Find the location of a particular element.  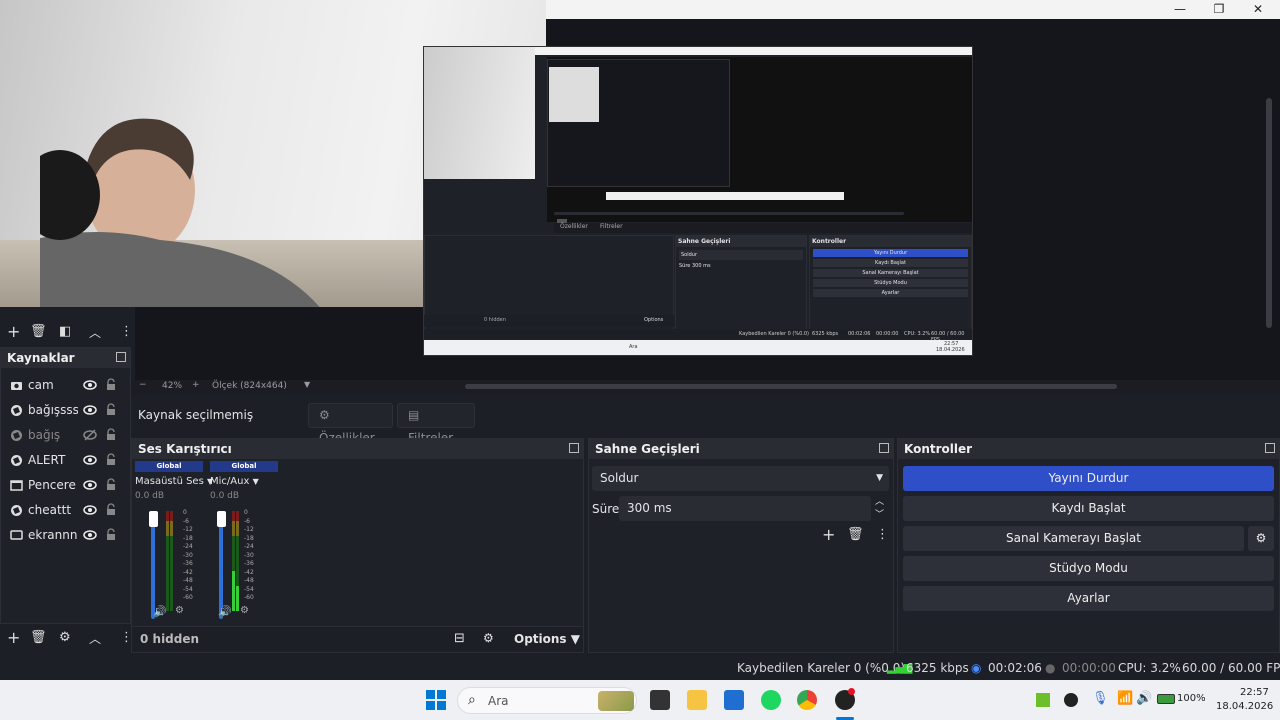

scene-filters-icon: ◧ is located at coordinates (65, 332).